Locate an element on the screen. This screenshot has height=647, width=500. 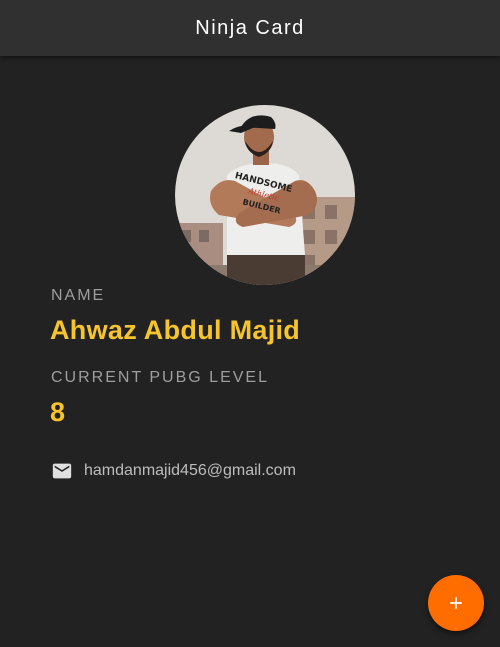
add-icon is located at coordinates (456, 603).